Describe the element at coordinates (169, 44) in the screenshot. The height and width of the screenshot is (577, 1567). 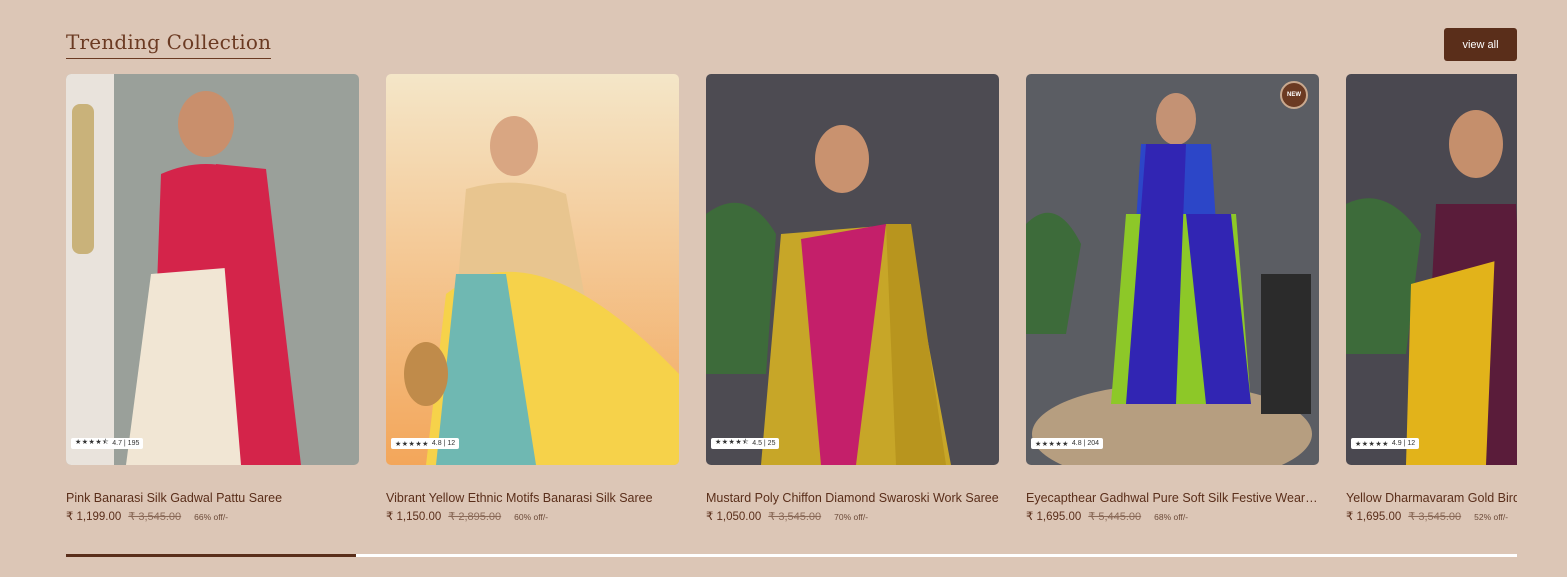
I see `section-title: Trending Collection` at that location.